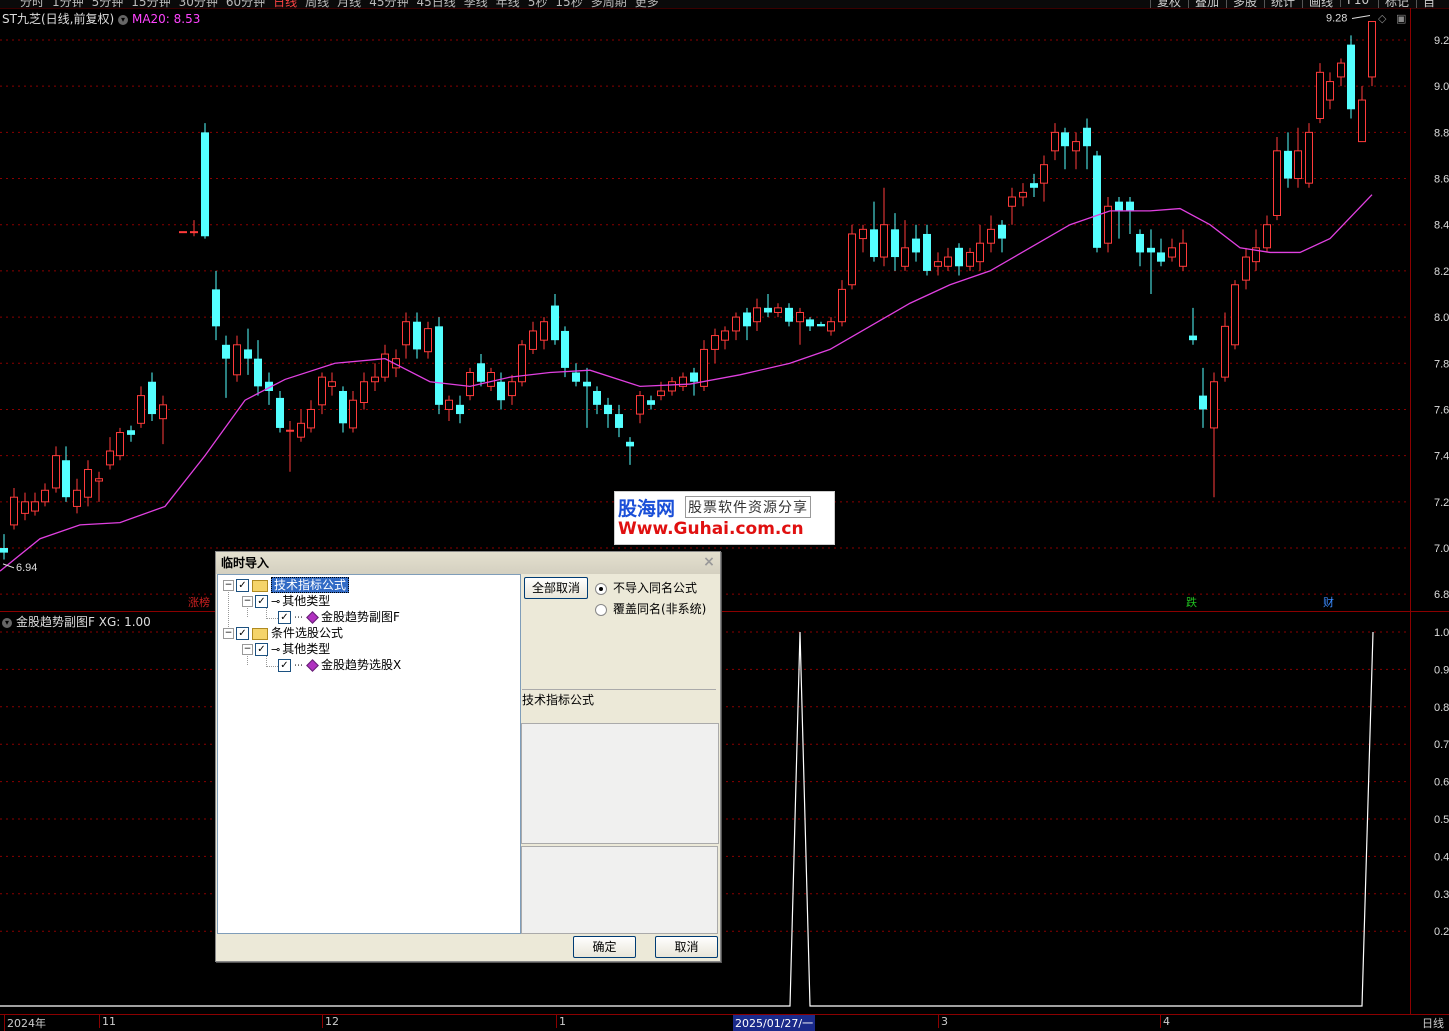 Image resolution: width=1449 pixels, height=1031 pixels. Describe the element at coordinates (199, 602) in the screenshot. I see `event-marker: 涨榜` at that location.